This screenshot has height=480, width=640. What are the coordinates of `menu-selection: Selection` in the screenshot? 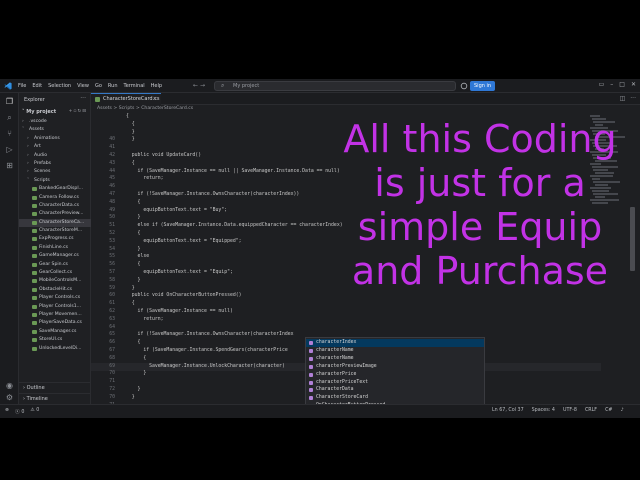 It's located at (59, 86).